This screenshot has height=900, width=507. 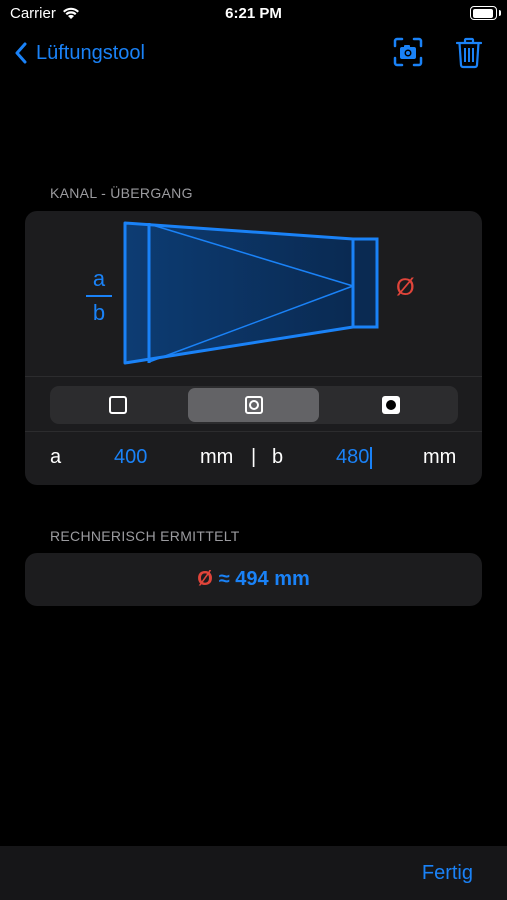 What do you see at coordinates (205, 579) in the screenshot?
I see `result-diameter-symbol: Ø` at bounding box center [205, 579].